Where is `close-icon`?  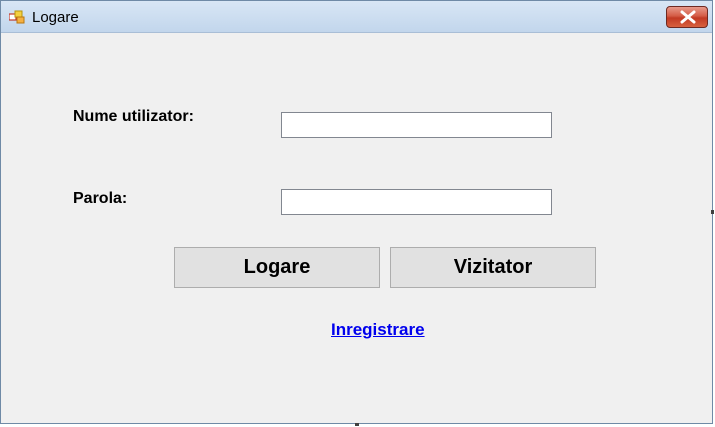 close-icon is located at coordinates (688, 17).